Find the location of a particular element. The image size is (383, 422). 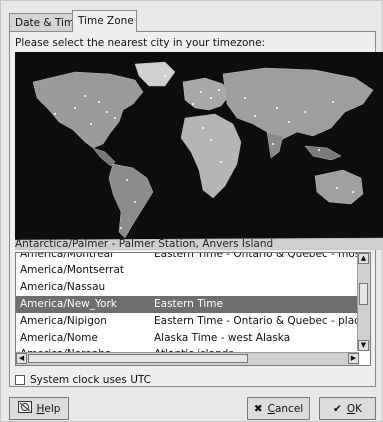

list-item: America/Nome Alaska Time - west Alaska is located at coordinates (188, 338).